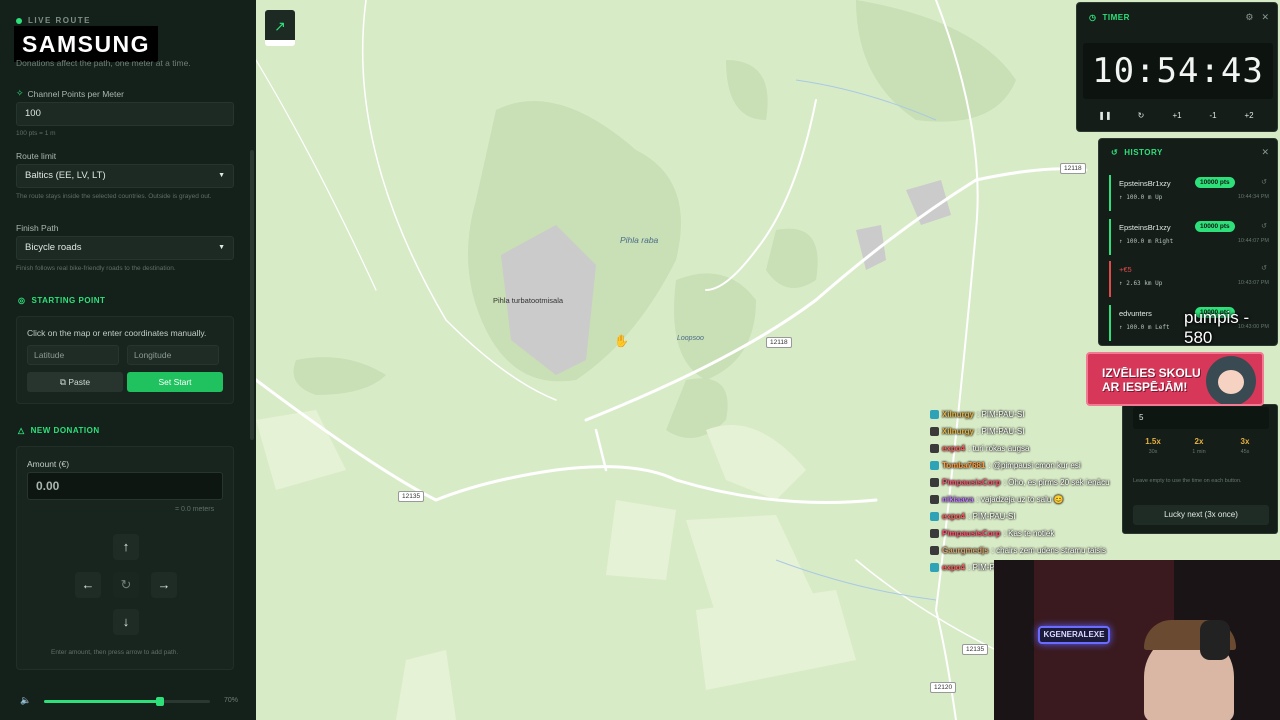 This screenshot has width=1280, height=720. Describe the element at coordinates (48, 464) in the screenshot. I see `amount-label: Amount (€)` at that location.